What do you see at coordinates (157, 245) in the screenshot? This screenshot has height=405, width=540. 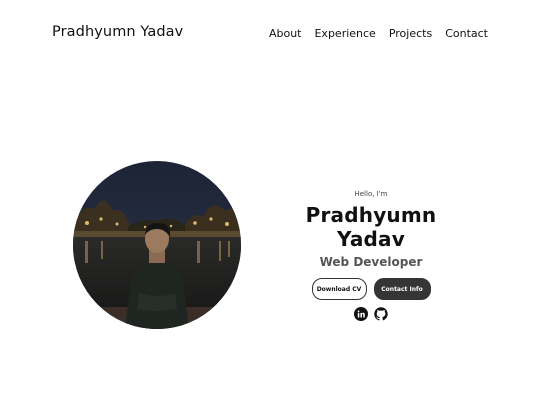 I see `profile-photo` at bounding box center [157, 245].